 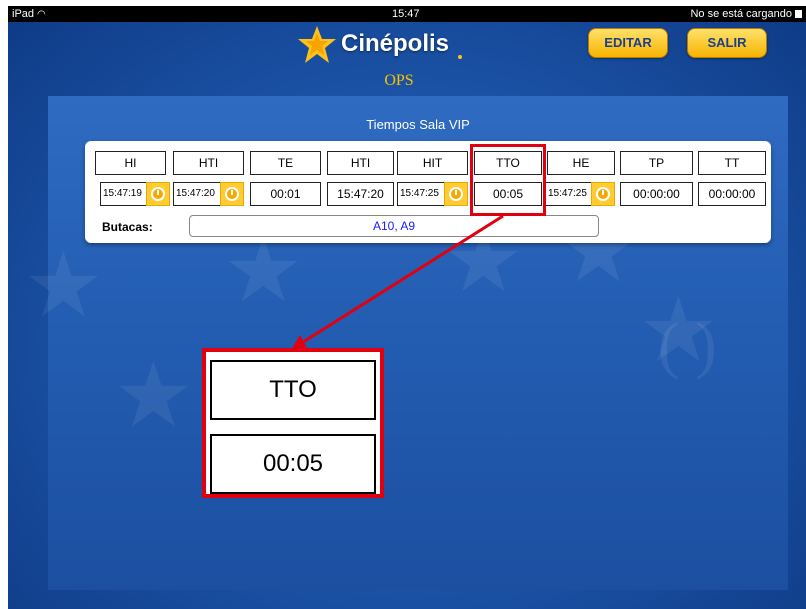 What do you see at coordinates (732, 194) in the screenshot?
I see `value-cell-tt: 00:00:00` at bounding box center [732, 194].